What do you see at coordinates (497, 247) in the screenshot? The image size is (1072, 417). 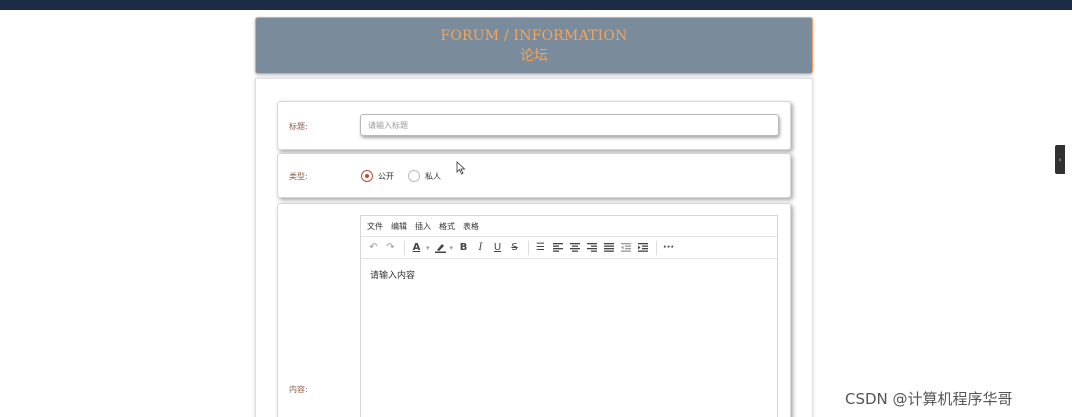 I see `underline-icon: U` at bounding box center [497, 247].